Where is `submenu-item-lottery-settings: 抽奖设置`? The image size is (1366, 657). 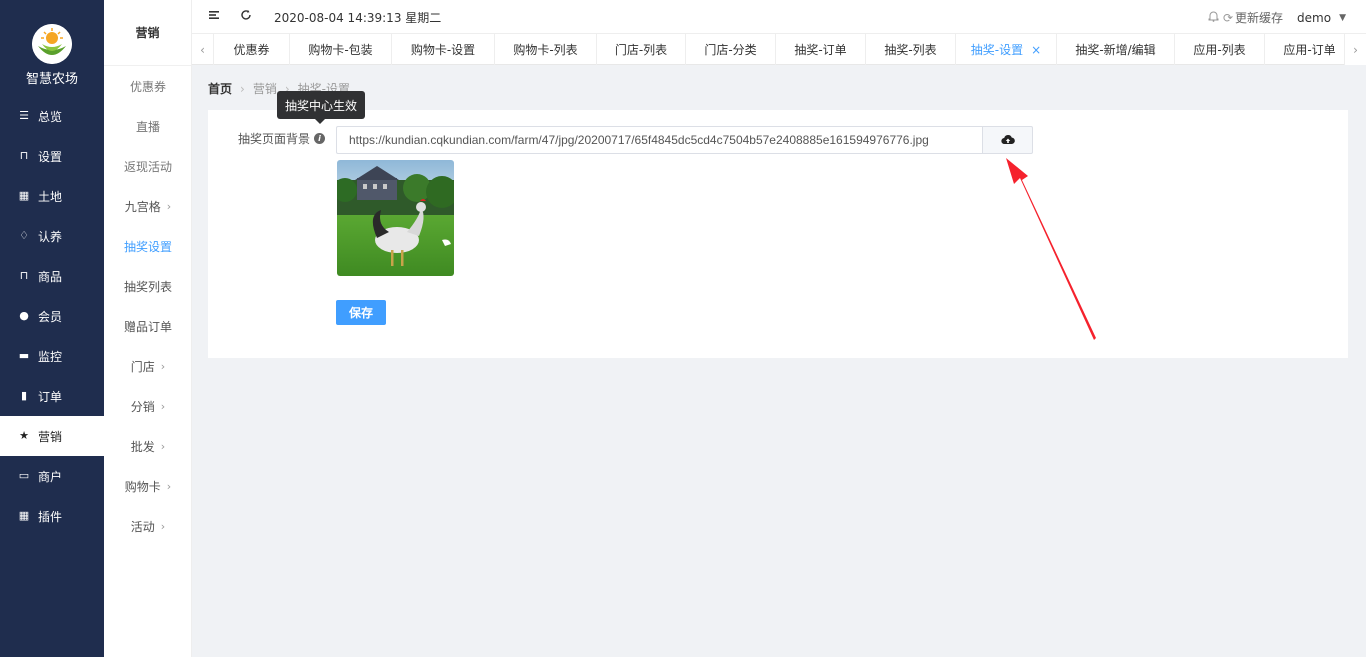 submenu-item-lottery-settings: 抽奖设置 is located at coordinates (148, 246).